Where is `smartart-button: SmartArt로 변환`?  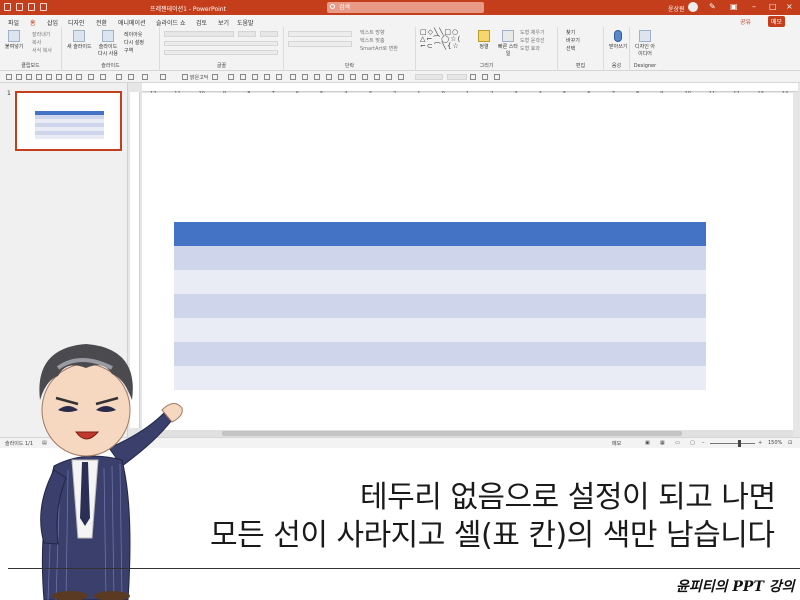
smartart-button: SmartArt로 변환 is located at coordinates (379, 48).